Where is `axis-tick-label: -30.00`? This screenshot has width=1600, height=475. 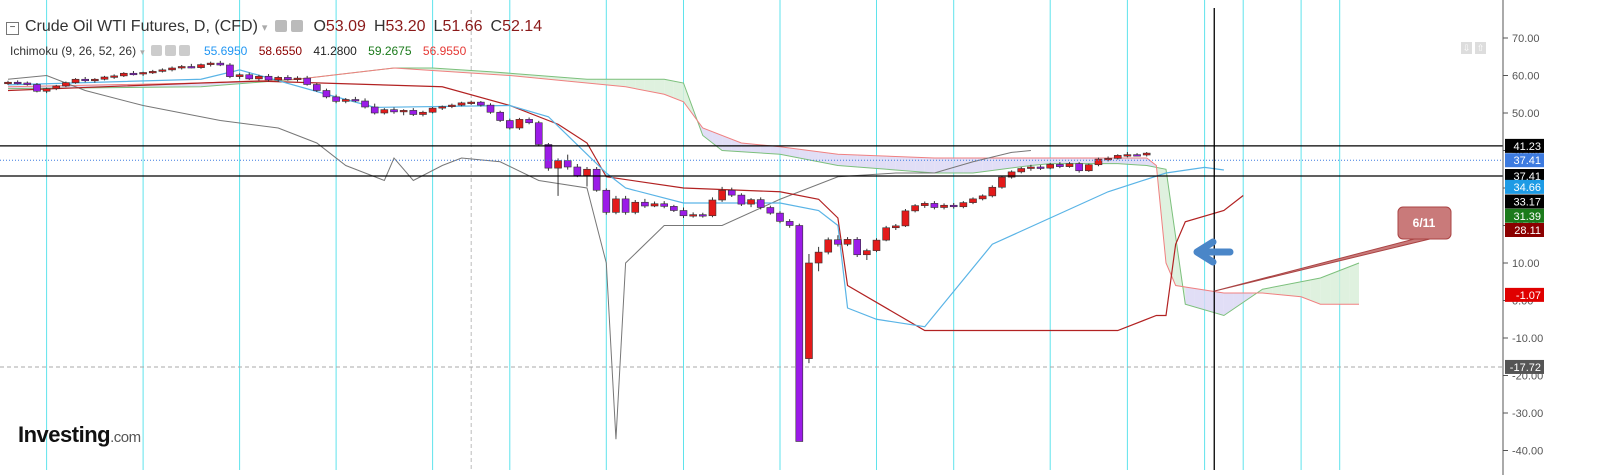 axis-tick-label: -30.00 is located at coordinates (1527, 414).